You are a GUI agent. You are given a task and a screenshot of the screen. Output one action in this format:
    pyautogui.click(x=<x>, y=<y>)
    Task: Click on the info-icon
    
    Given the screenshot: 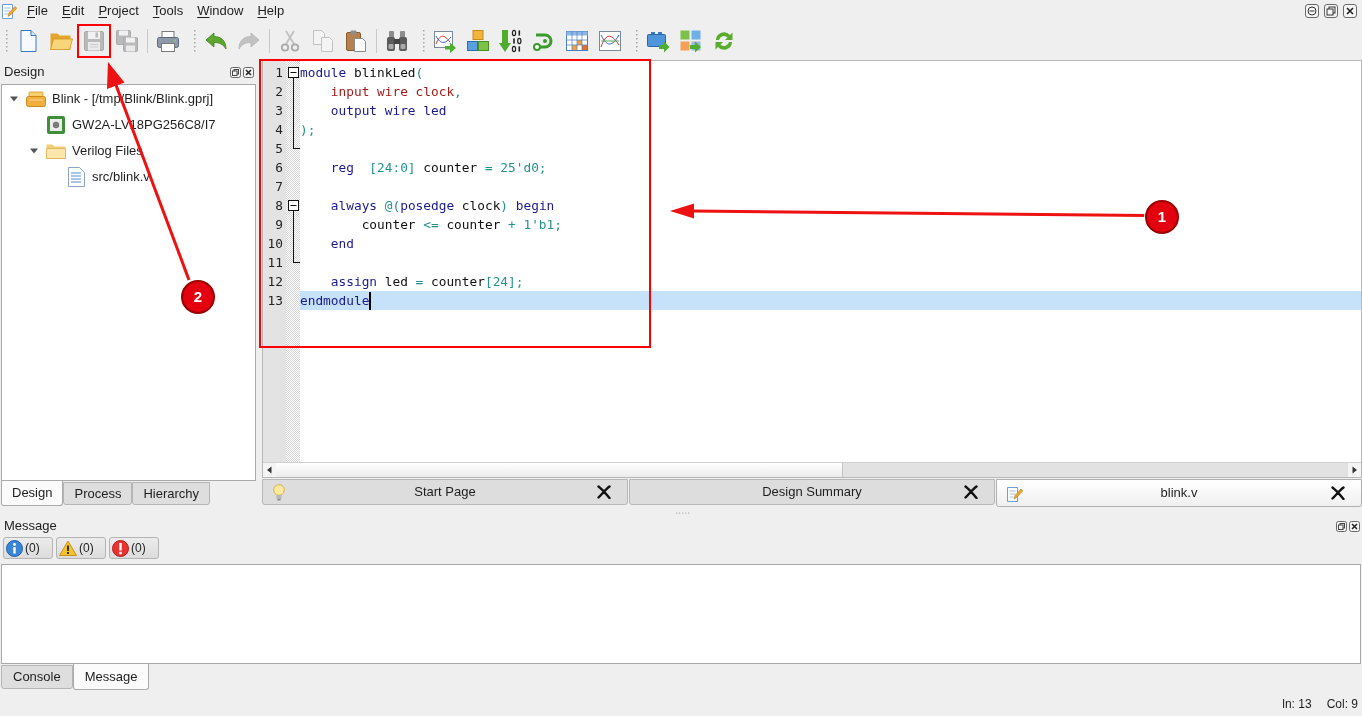 What is the action you would take?
    pyautogui.click(x=14, y=548)
    